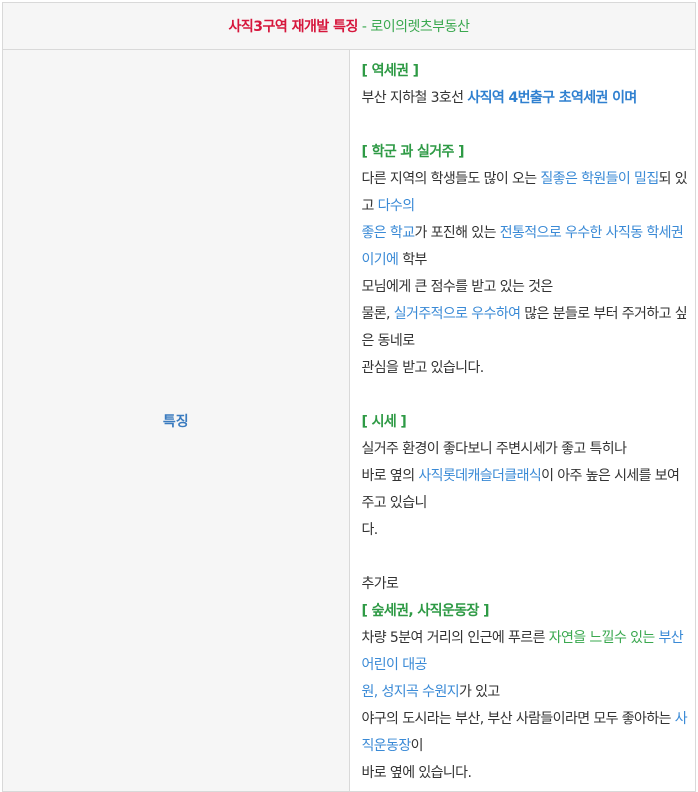 This screenshot has height=792, width=698. I want to click on station-text: 부산 지하철 3호선 사직역 4번출구 초역세권 이며, so click(526, 98).